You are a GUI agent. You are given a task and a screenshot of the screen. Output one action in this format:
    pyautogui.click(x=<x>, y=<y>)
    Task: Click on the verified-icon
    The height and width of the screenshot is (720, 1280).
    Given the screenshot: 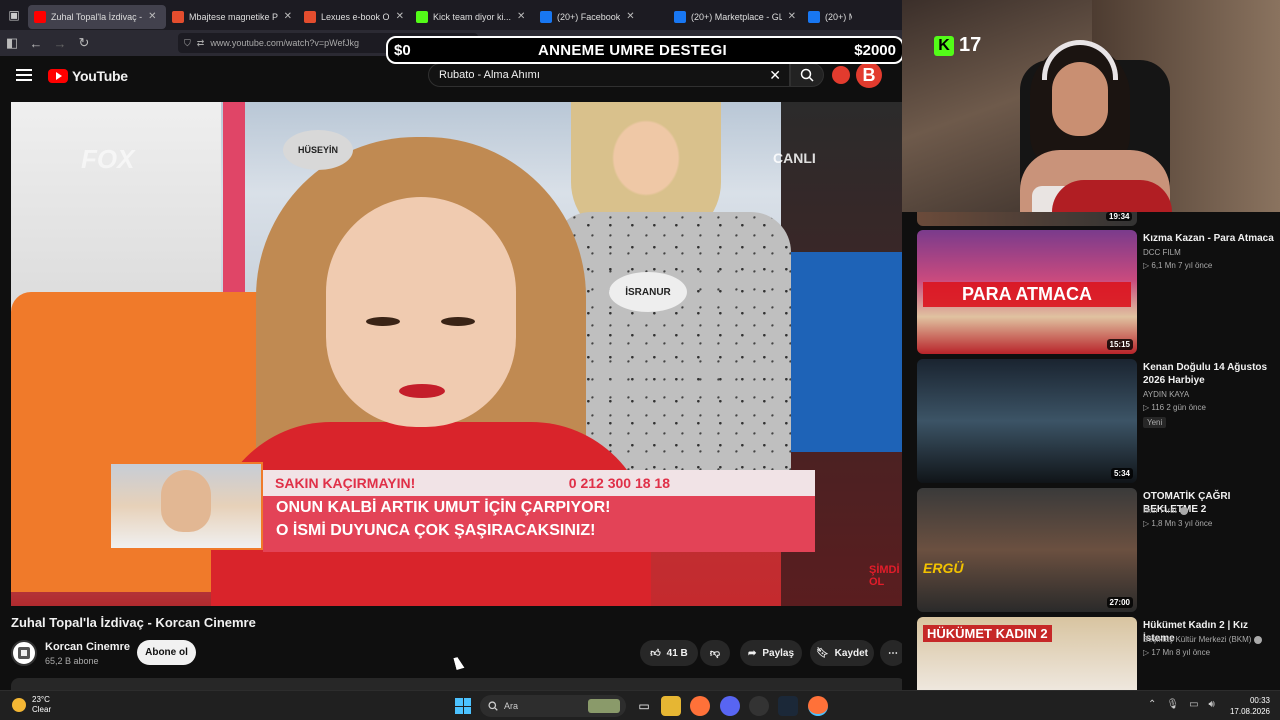 What is the action you would take?
    pyautogui.click(x=1183, y=510)
    